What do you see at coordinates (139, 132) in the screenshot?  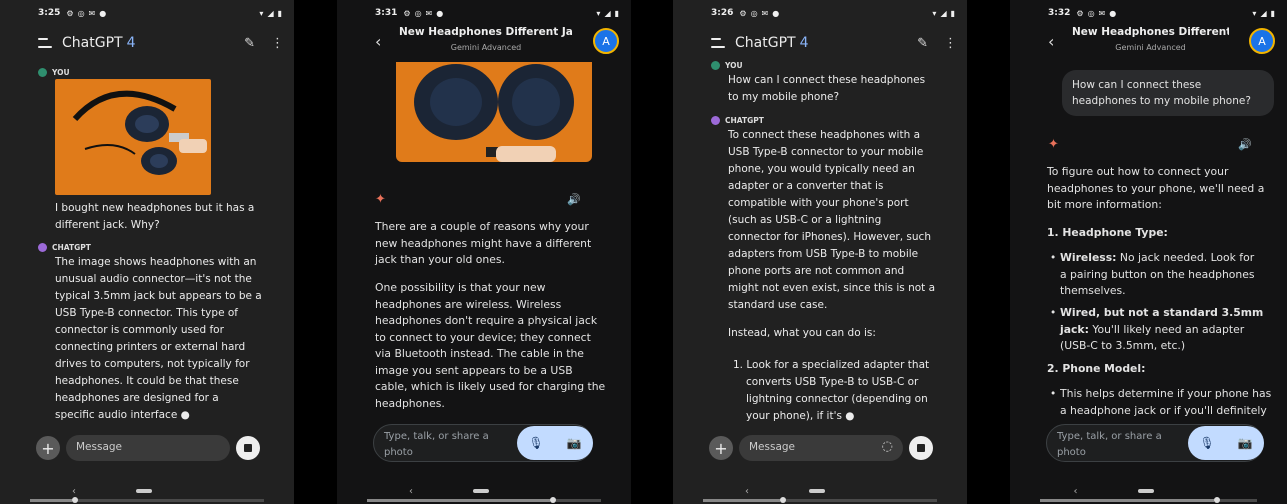 I see `headphones-image` at bounding box center [139, 132].